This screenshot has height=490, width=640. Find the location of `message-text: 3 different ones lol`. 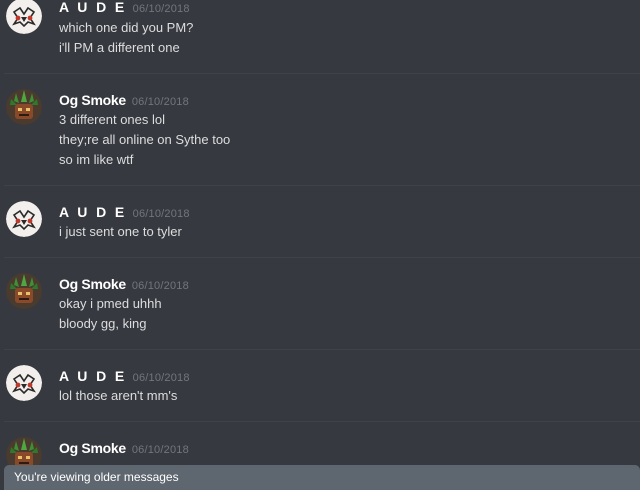

message-text: 3 different ones lol is located at coordinates (112, 119).